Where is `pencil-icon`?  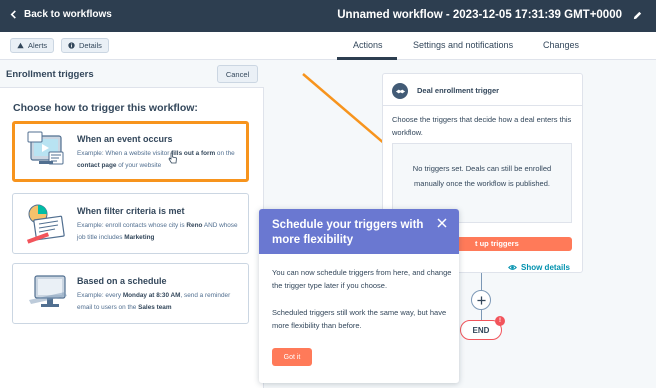 pencil-icon is located at coordinates (637, 15).